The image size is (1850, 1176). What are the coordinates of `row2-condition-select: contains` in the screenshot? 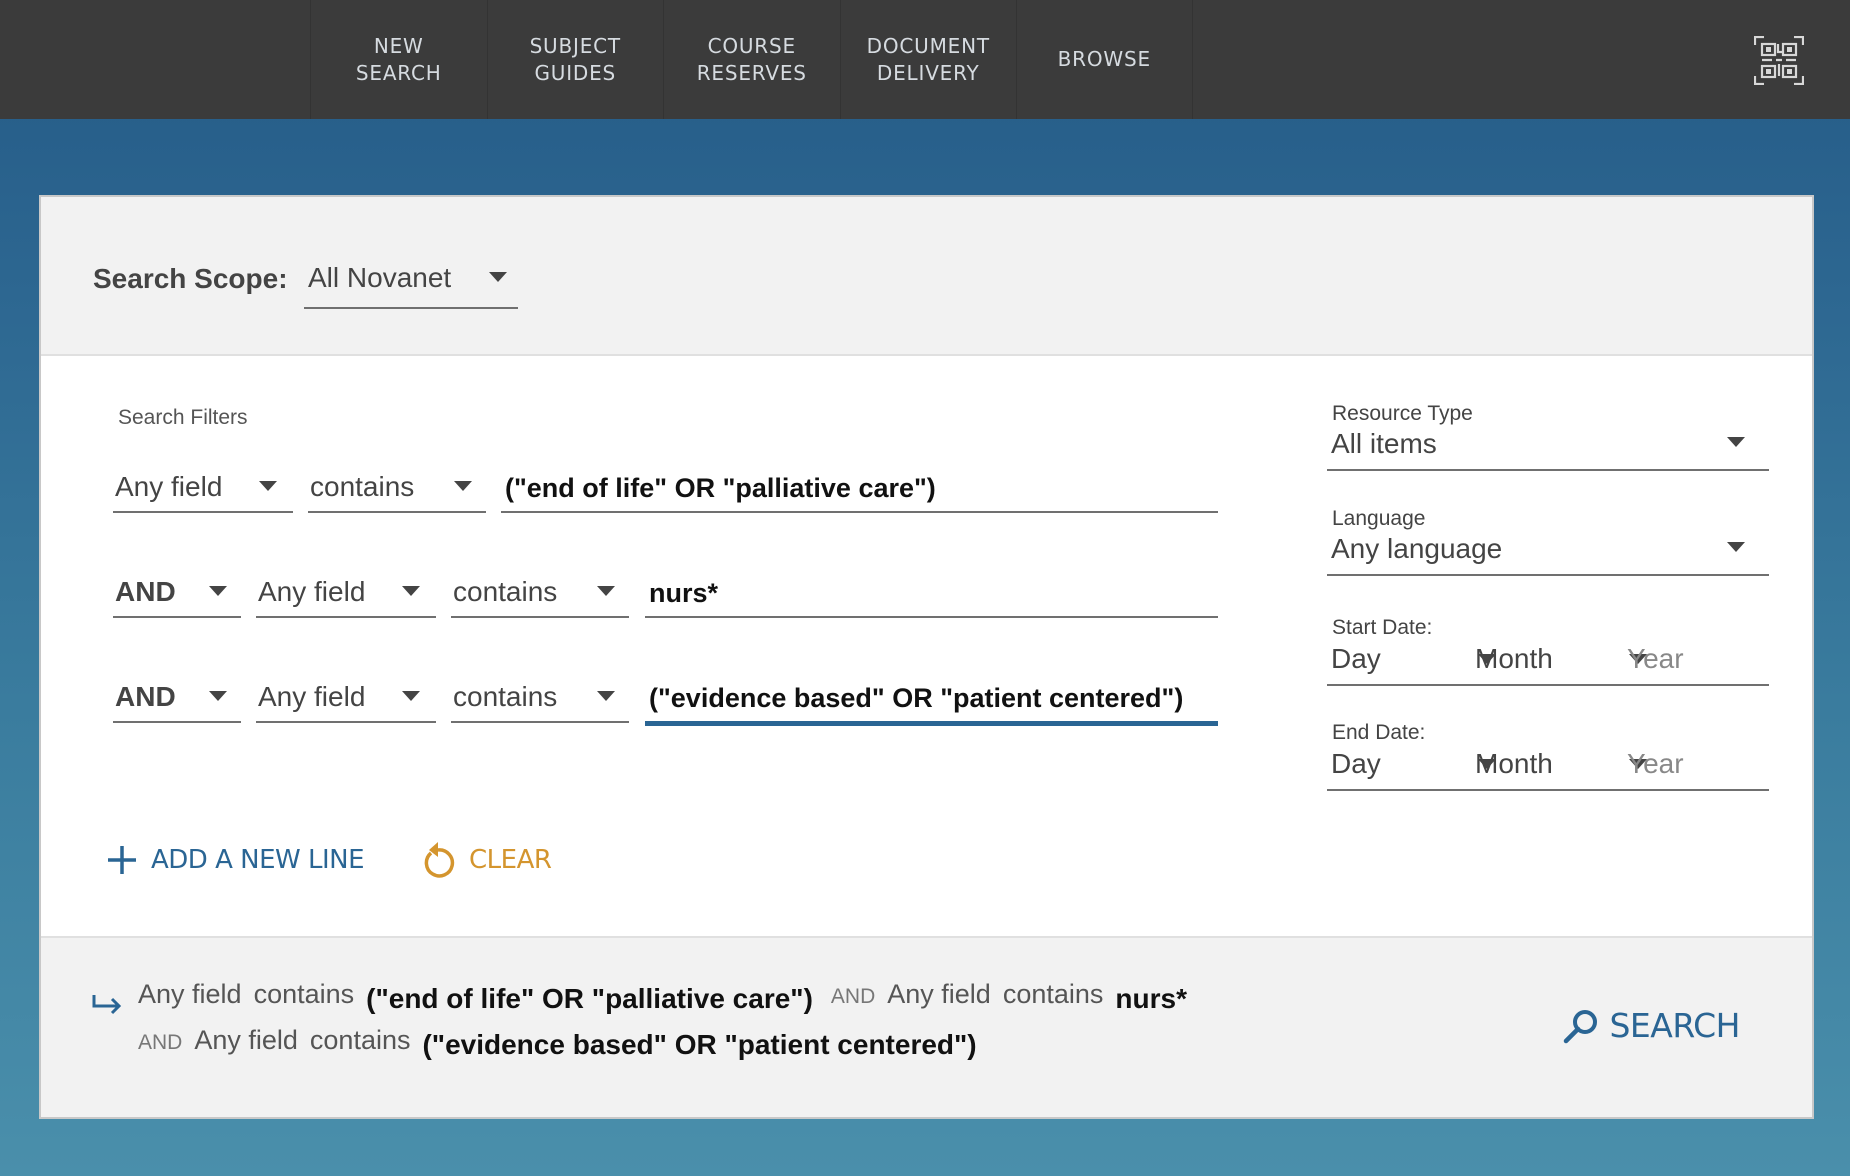 It's located at (540, 592).